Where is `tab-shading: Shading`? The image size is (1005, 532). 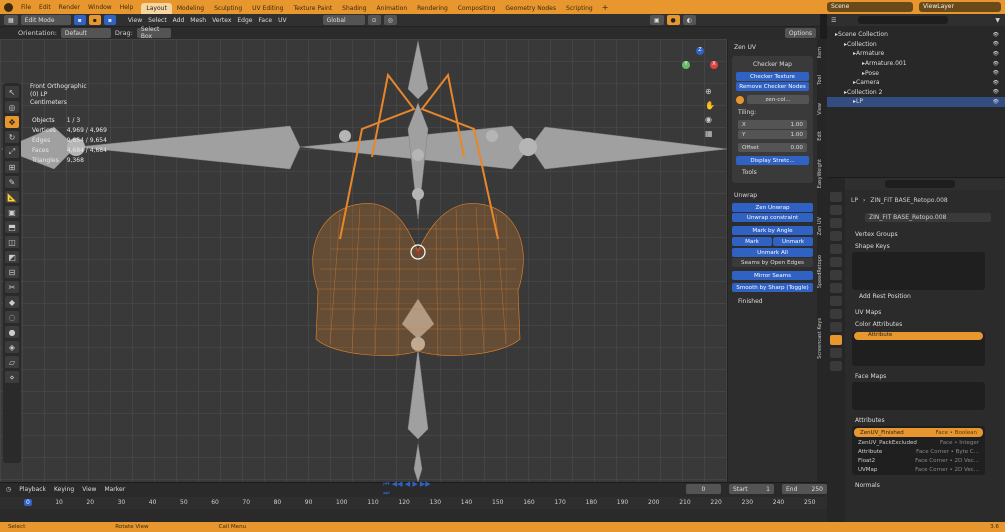
tab-shading: Shading is located at coordinates (354, 8).